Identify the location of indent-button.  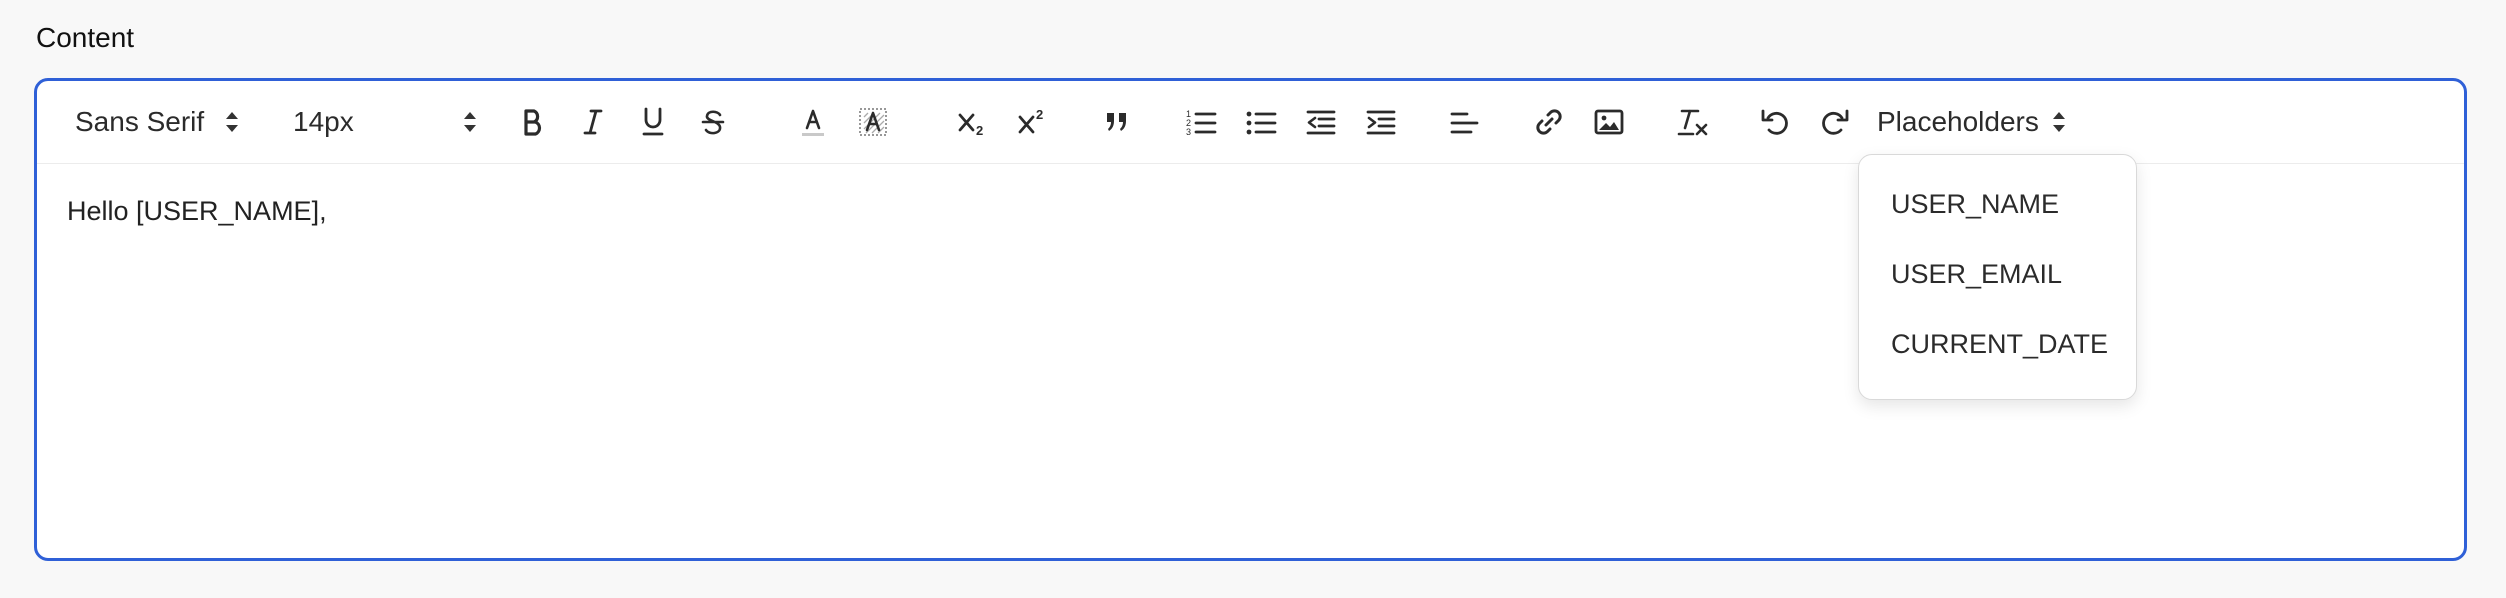
(1381, 122).